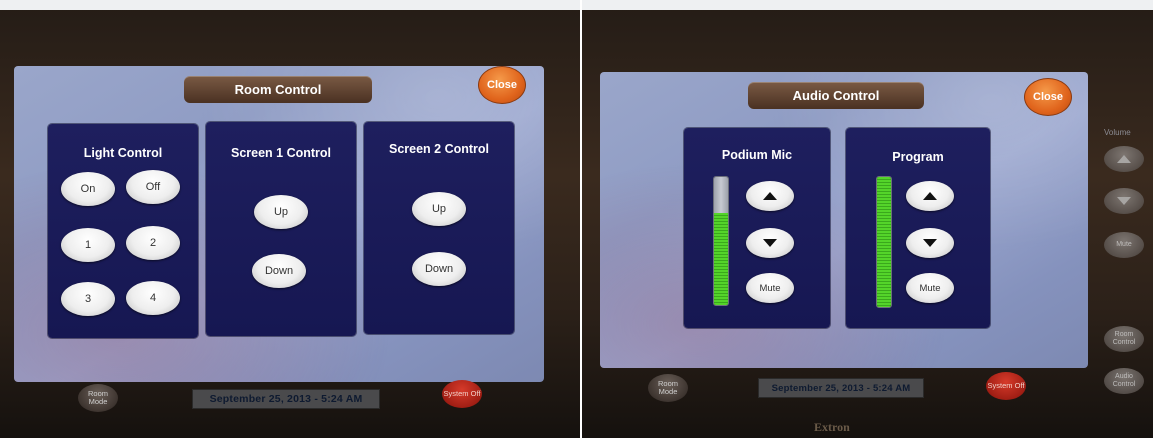 This screenshot has height=438, width=1153. Describe the element at coordinates (1124, 245) in the screenshot. I see `side-mute-button: Mute` at that location.